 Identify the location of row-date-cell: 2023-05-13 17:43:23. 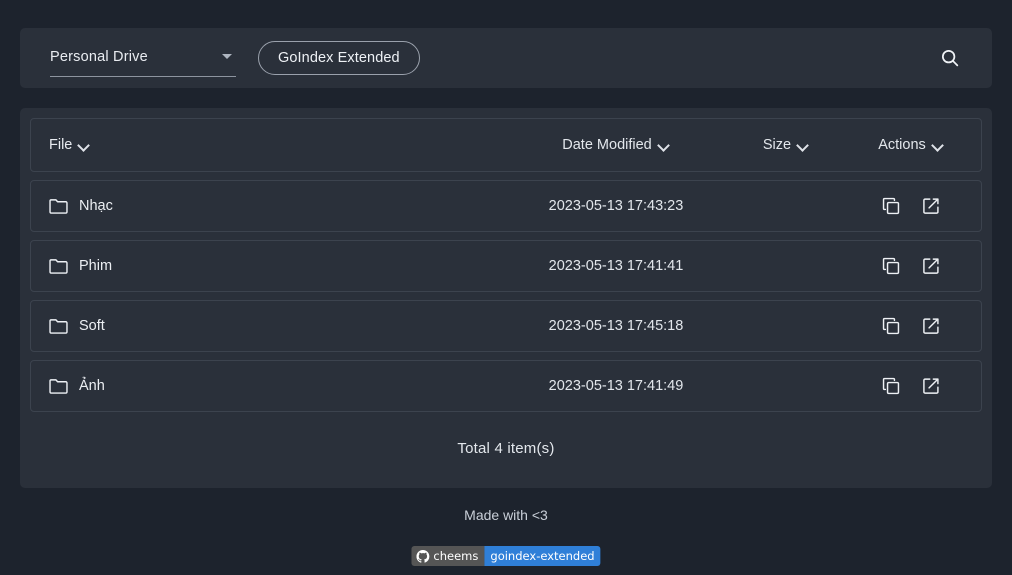
(616, 206).